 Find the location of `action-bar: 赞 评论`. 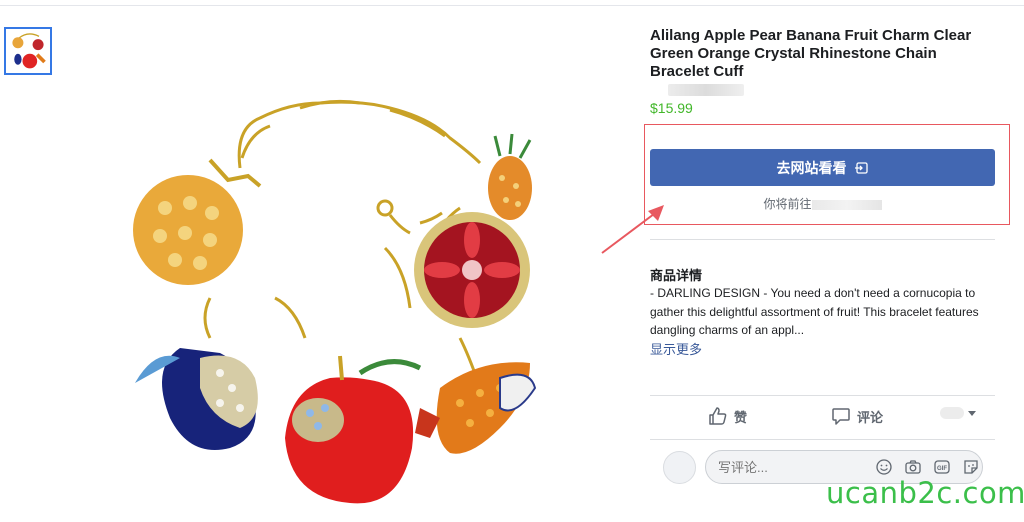

action-bar: 赞 评论 is located at coordinates (822, 418).